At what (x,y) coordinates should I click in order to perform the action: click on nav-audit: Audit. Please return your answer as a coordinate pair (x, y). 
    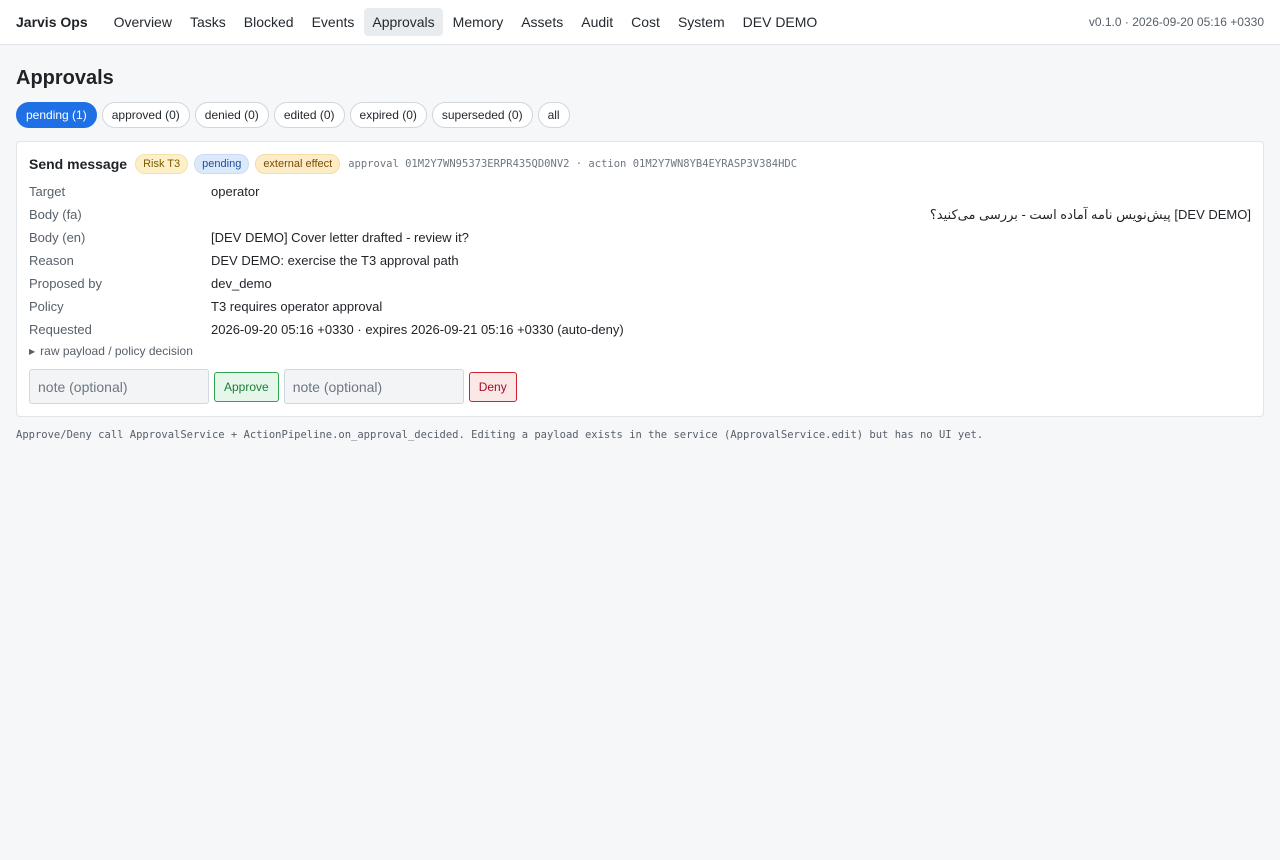
    Looking at the image, I should click on (597, 22).